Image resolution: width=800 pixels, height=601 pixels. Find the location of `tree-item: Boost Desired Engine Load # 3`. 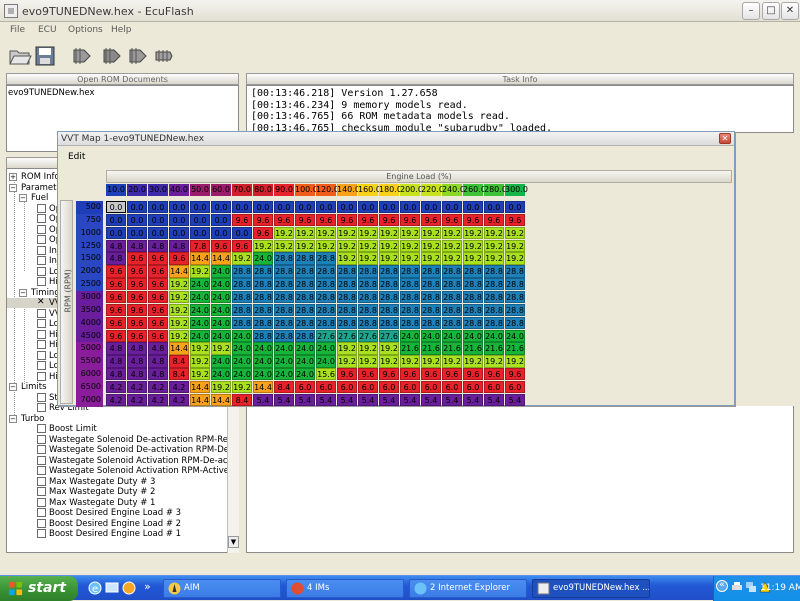

tree-item: Boost Desired Engine Load # 3 is located at coordinates (118, 513).